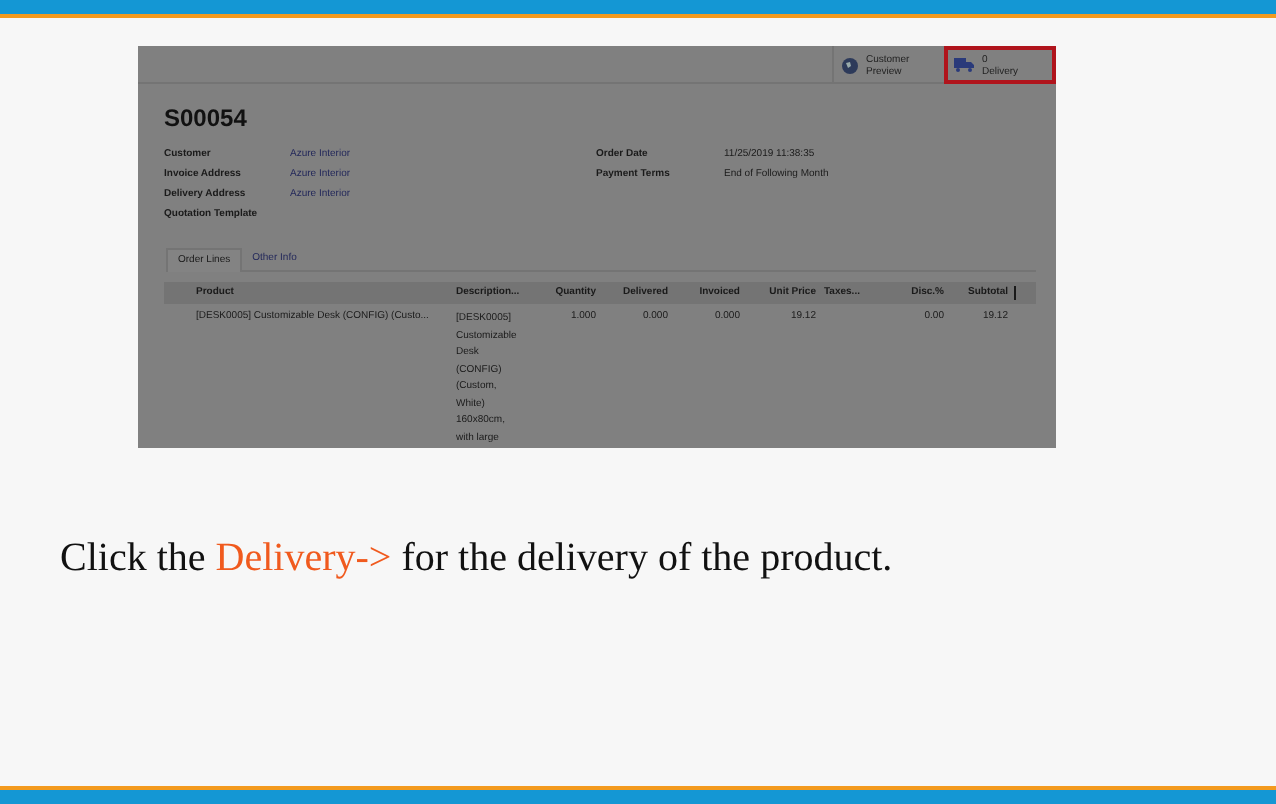  Describe the element at coordinates (850, 65) in the screenshot. I see `globe-icon` at that location.